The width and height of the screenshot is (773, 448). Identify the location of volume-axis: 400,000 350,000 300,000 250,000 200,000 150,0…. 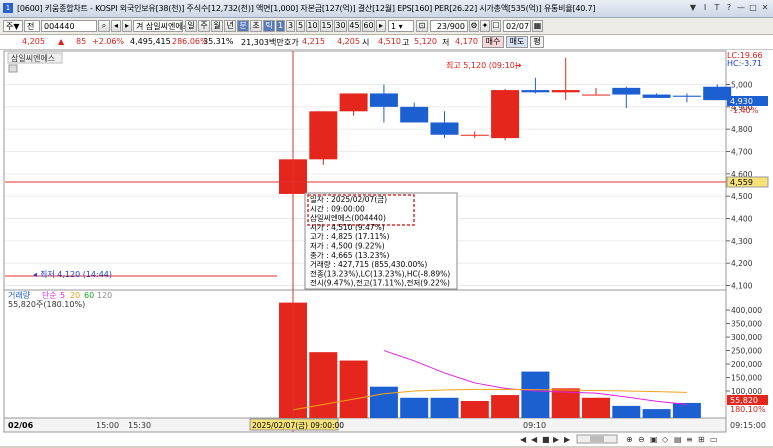
(744, 351).